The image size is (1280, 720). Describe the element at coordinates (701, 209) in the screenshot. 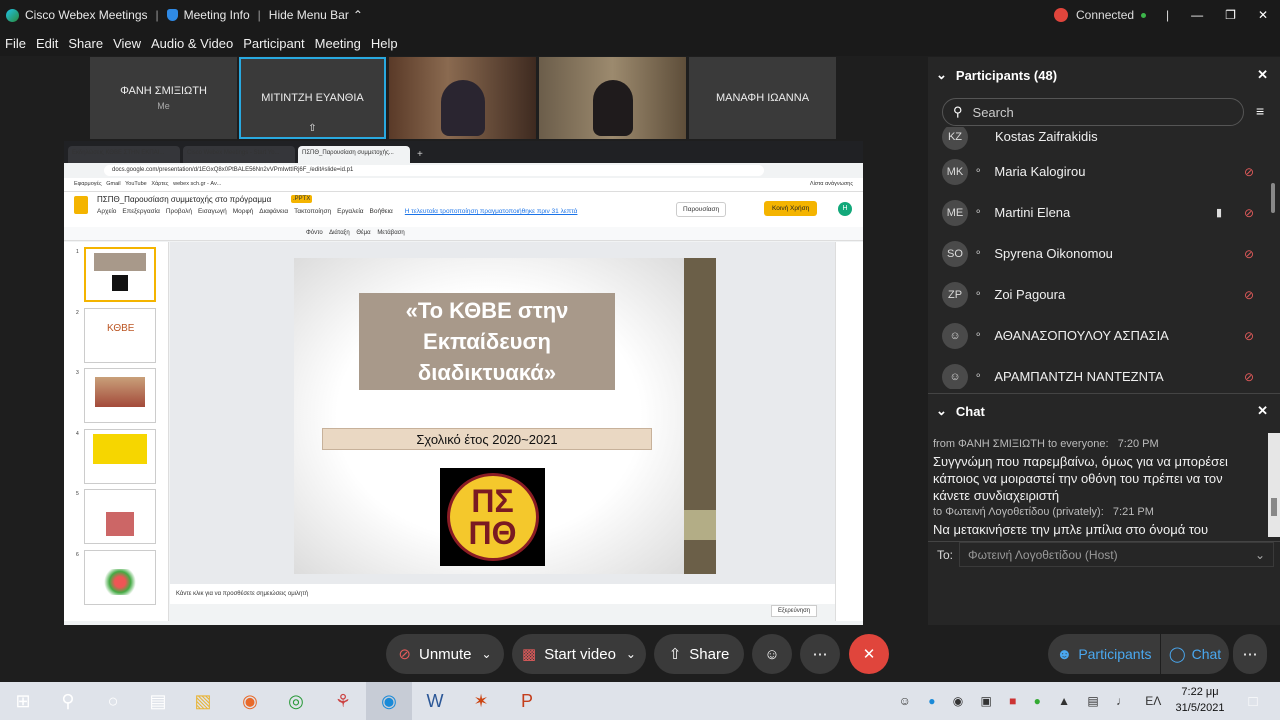

I see `present-button: Παρουσίαση` at that location.